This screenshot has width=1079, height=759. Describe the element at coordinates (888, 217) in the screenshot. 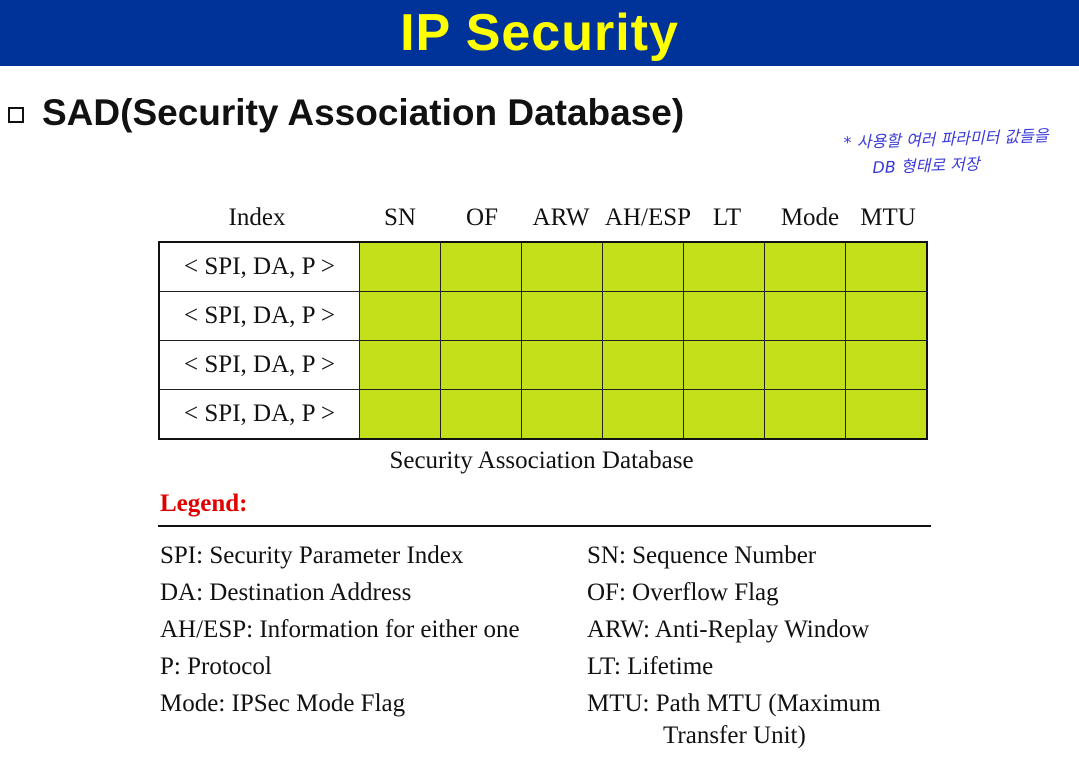

I see `column-header-mtu: MTU` at that location.